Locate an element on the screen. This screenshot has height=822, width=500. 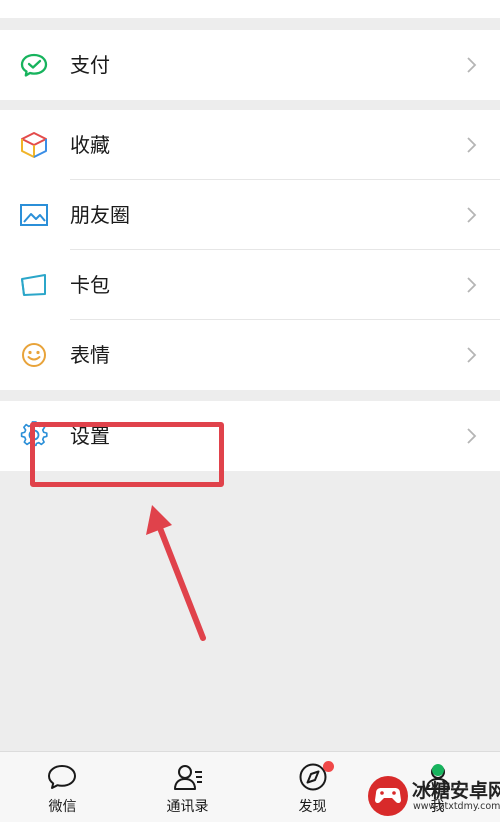
menu-label-cards: 卡包 is located at coordinates (90, 285).